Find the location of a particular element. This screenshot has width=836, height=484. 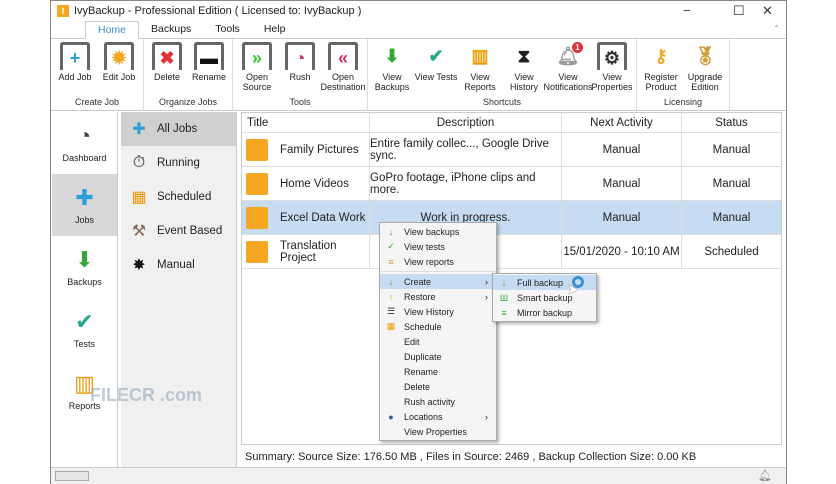

menu-item-view-reports: ≡ View reports is located at coordinates (438, 261).